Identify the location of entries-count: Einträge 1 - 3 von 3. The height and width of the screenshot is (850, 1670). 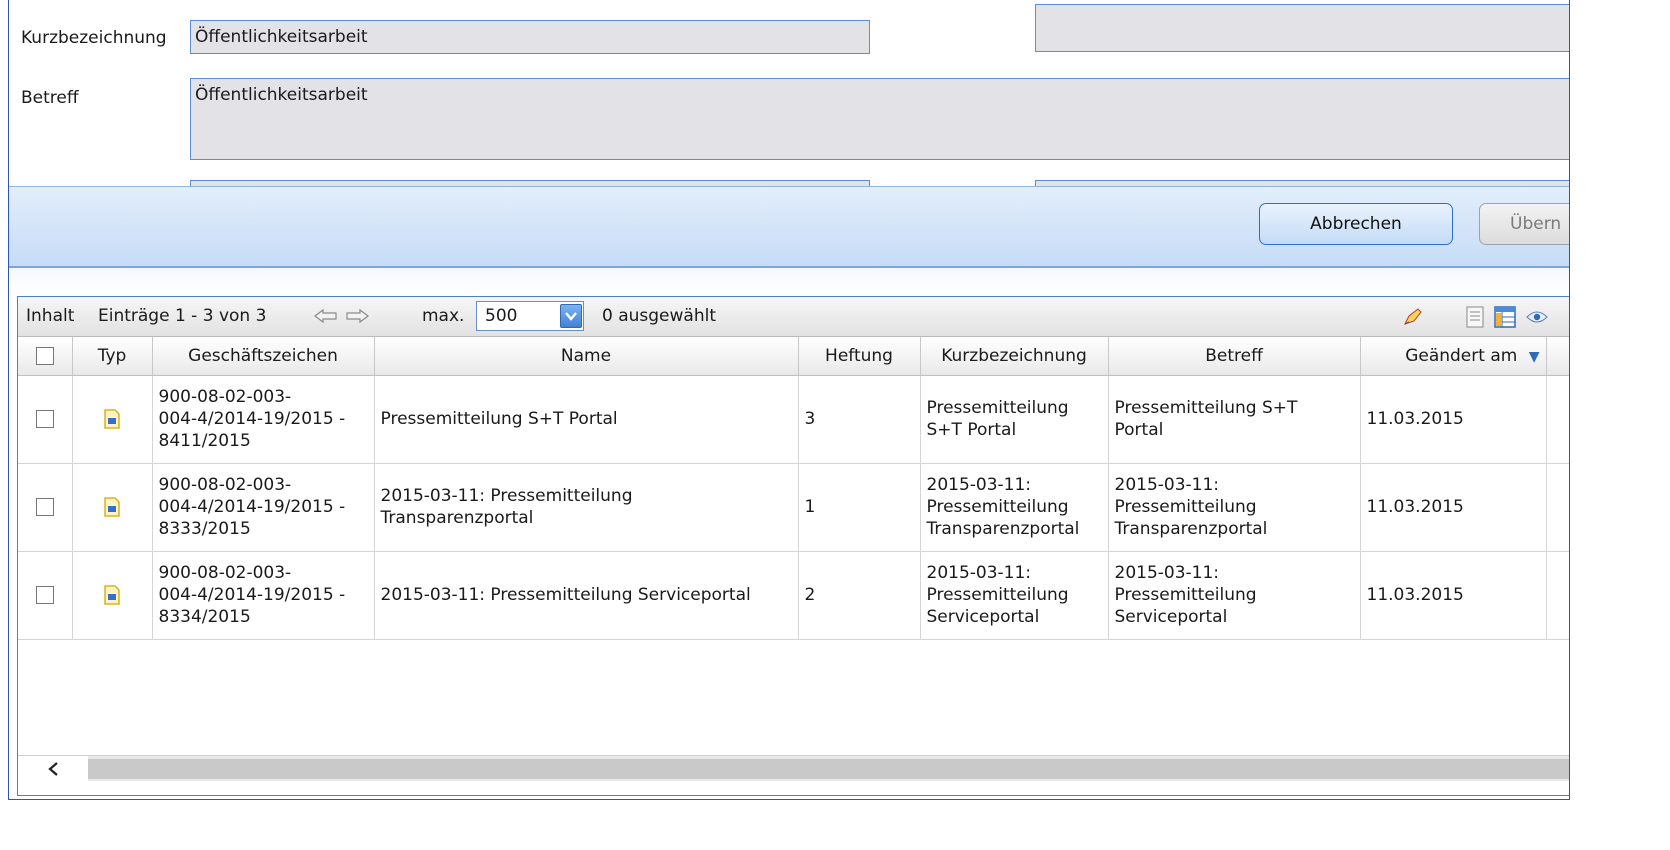
(182, 316).